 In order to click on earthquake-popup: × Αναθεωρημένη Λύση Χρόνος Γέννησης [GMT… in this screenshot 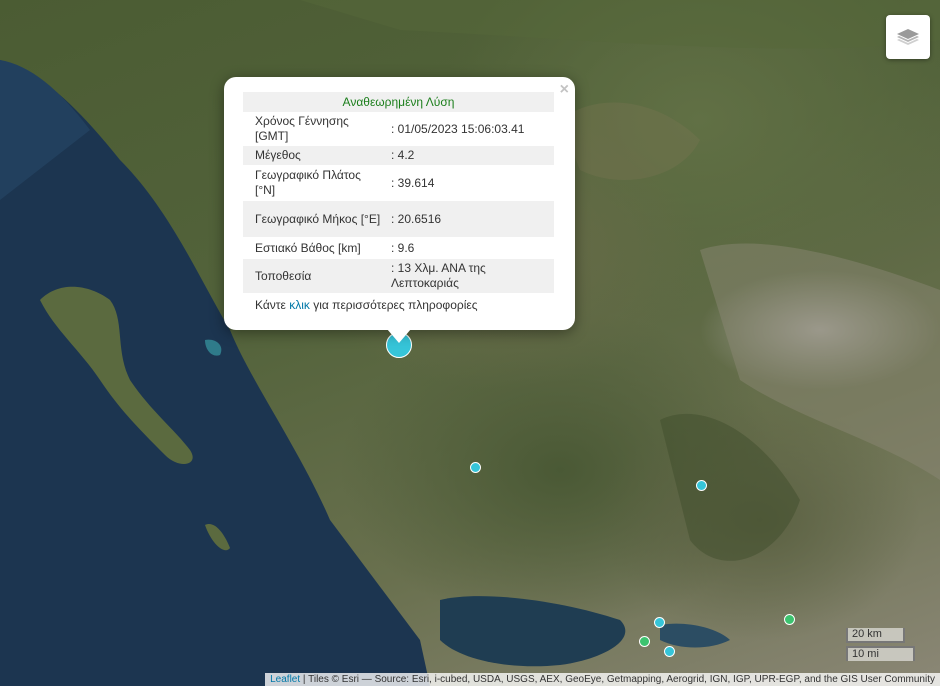, I will do `click(399, 203)`.